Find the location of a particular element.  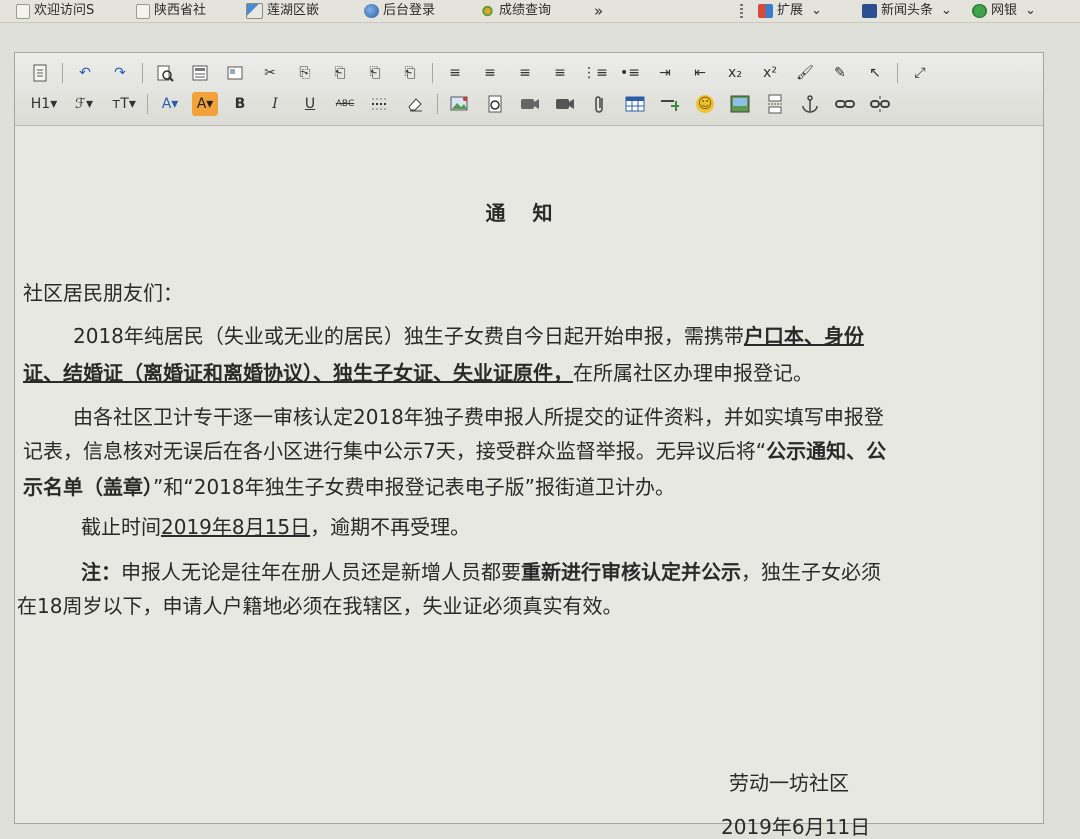

p2-text: 记表，信息核对无误后在各小区进行集中公示7天，接受群众监督举报。无异议后将“ is located at coordinates (395, 451).